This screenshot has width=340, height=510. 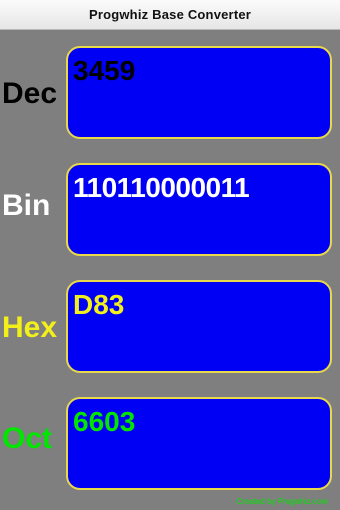 What do you see at coordinates (161, 187) in the screenshot?
I see `bin-value: 110110000011` at bounding box center [161, 187].